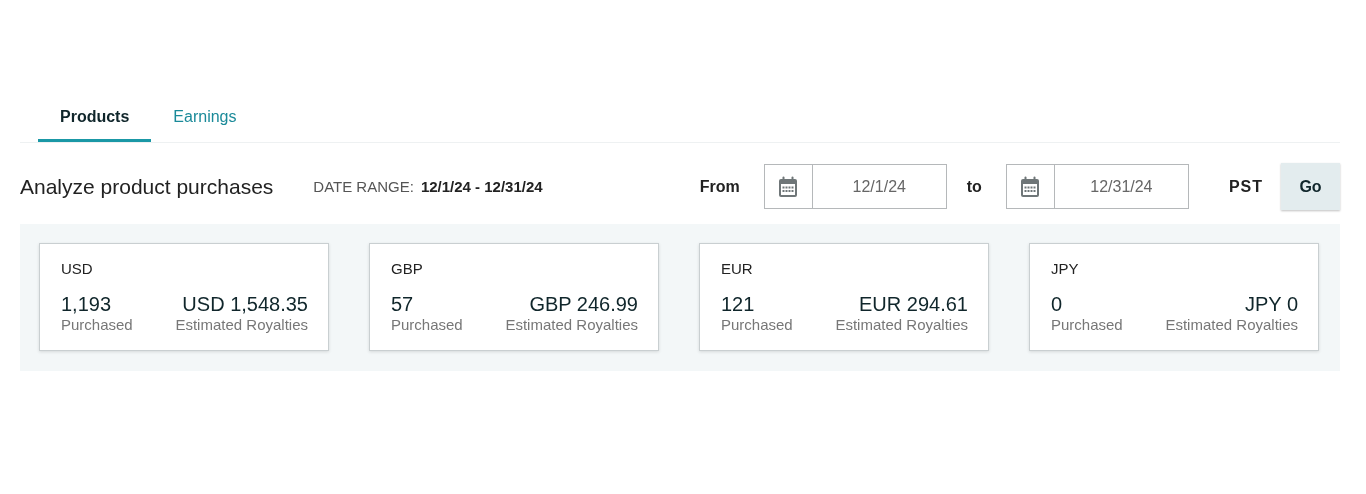 This screenshot has width=1366, height=494. What do you see at coordinates (974, 186) in the screenshot?
I see `to-label: to` at bounding box center [974, 186].